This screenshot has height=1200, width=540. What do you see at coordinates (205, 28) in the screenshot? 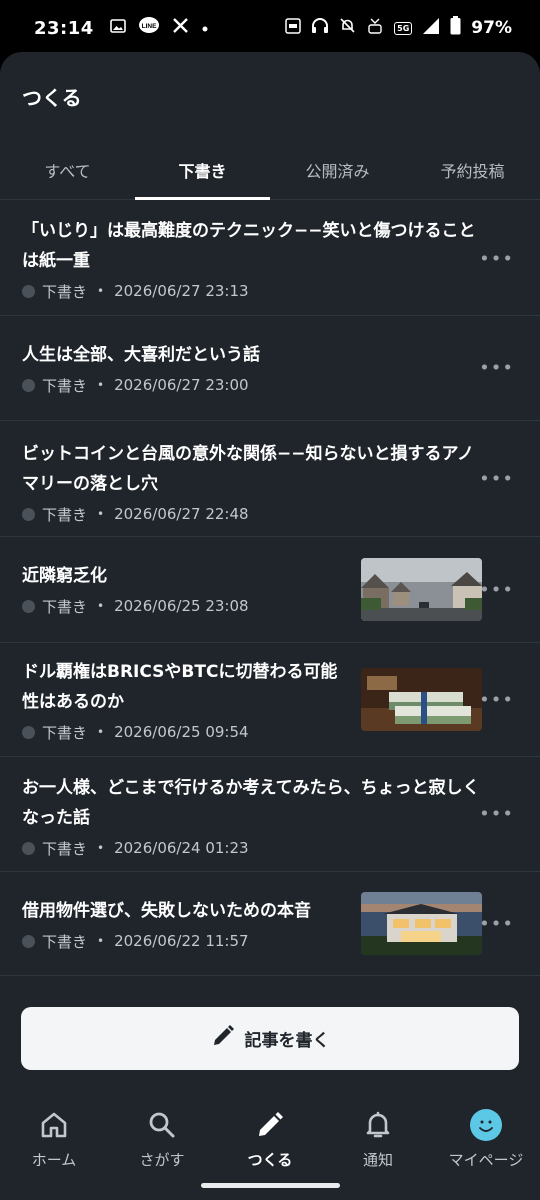
I see `dot-icon` at bounding box center [205, 28].